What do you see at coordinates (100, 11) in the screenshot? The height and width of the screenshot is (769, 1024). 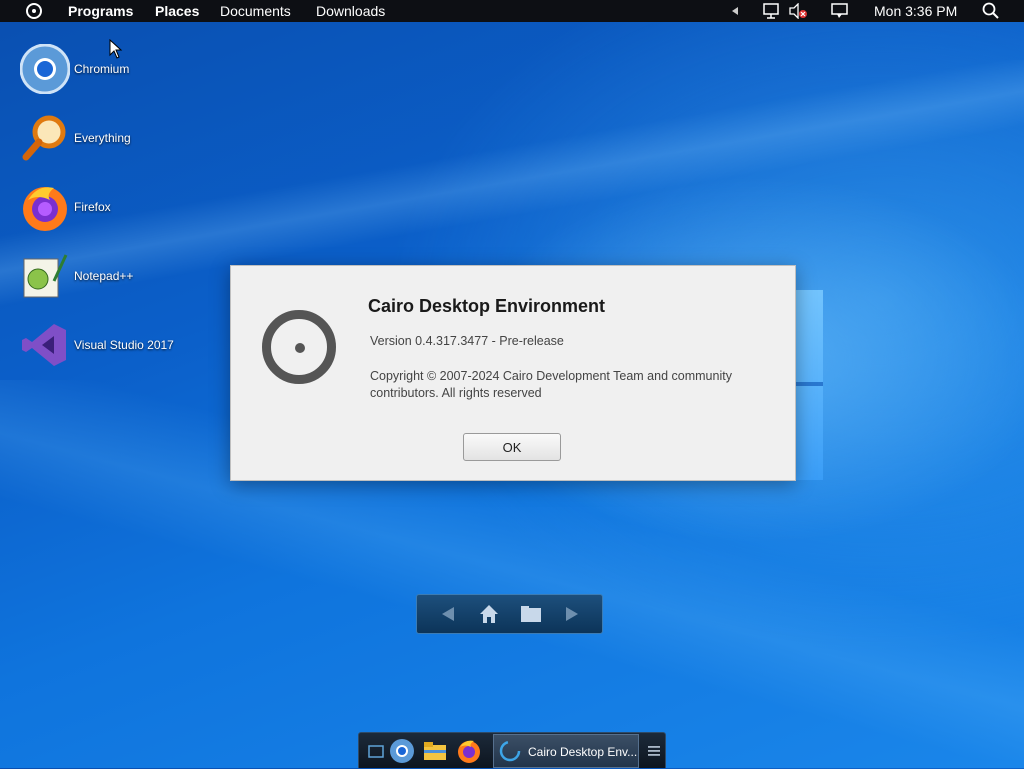 I see `menu-programs: Programs` at bounding box center [100, 11].